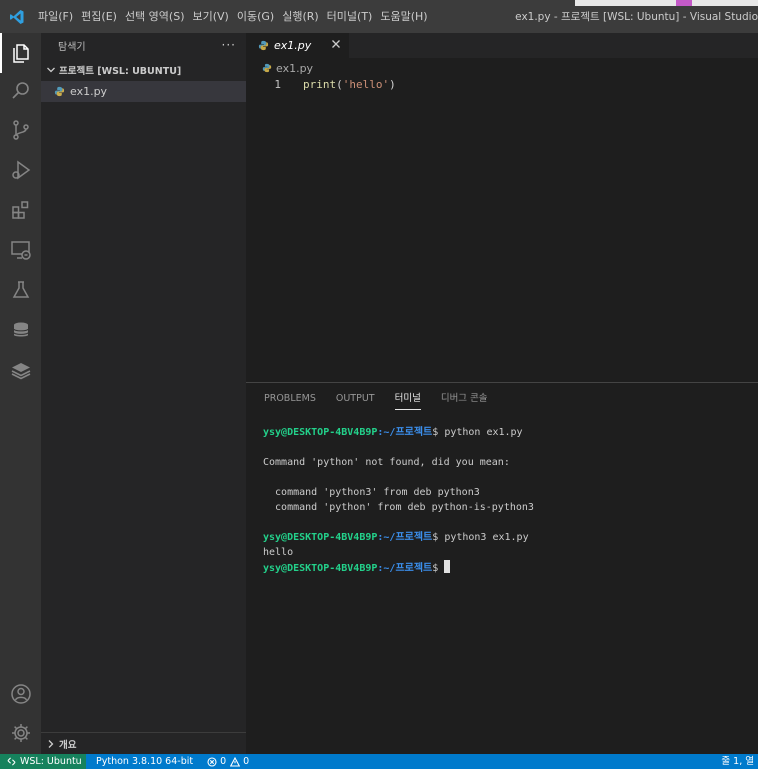  I want to click on code-text: print('hello'), so click(349, 84).